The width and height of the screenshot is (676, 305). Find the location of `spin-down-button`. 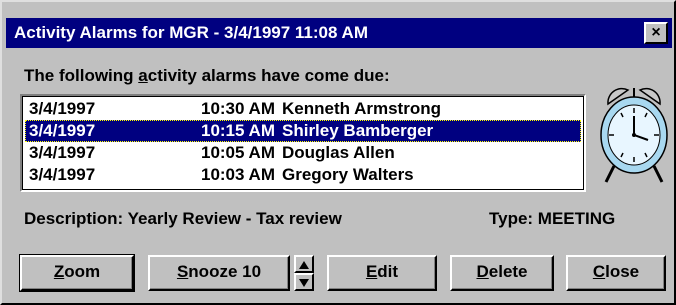

spin-down-button is located at coordinates (304, 282).